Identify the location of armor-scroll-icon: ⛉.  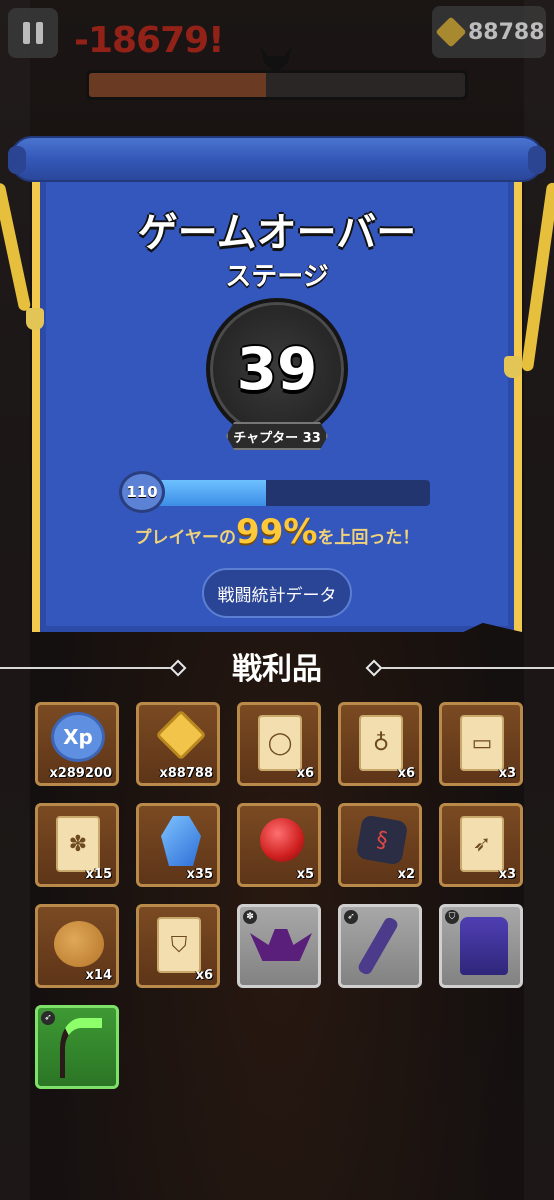
(179, 945).